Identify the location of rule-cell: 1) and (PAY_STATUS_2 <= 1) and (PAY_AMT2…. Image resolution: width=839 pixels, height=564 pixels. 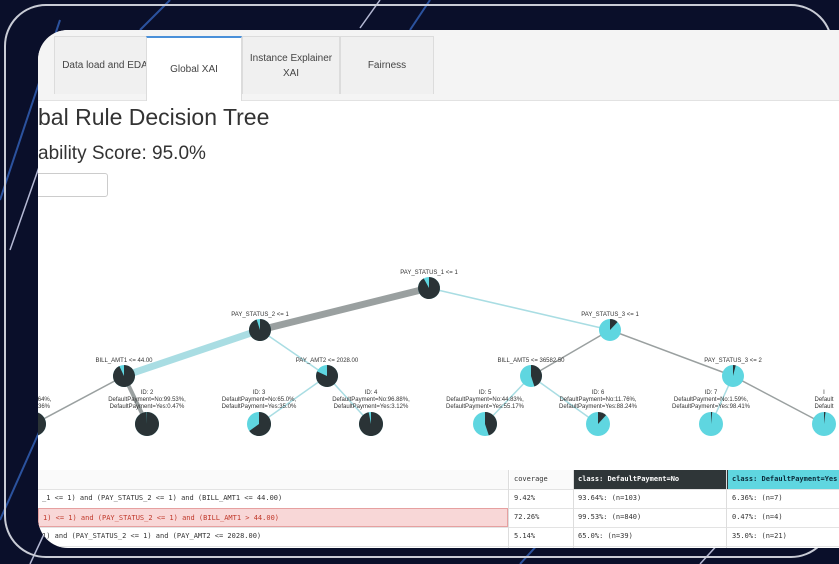
(152, 536).